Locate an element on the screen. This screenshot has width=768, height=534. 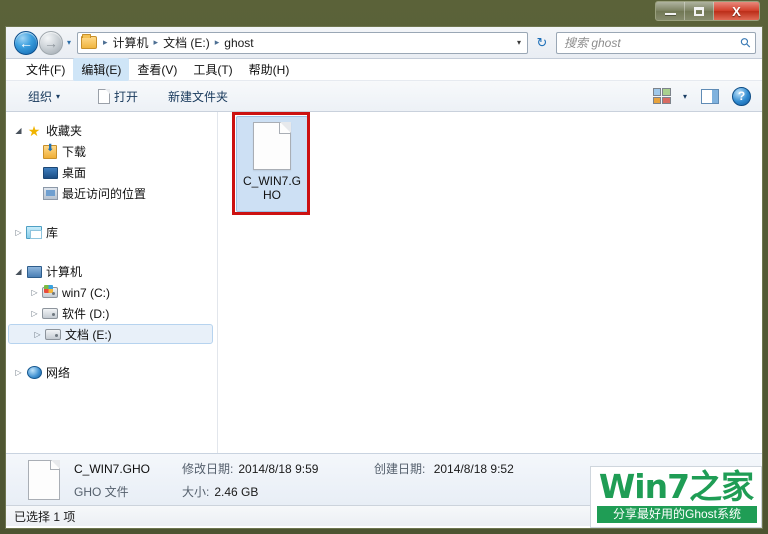
star-icon: ★ is located at coordinates (34, 130).